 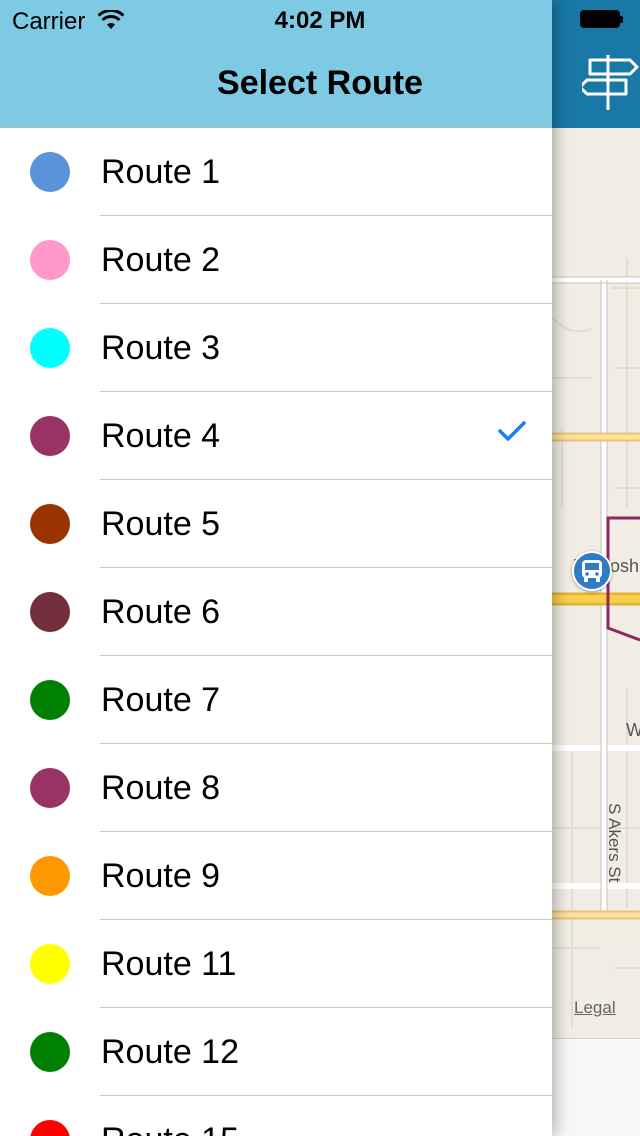 What do you see at coordinates (320, 20) in the screenshot?
I see `status-time: 4:02 PM` at bounding box center [320, 20].